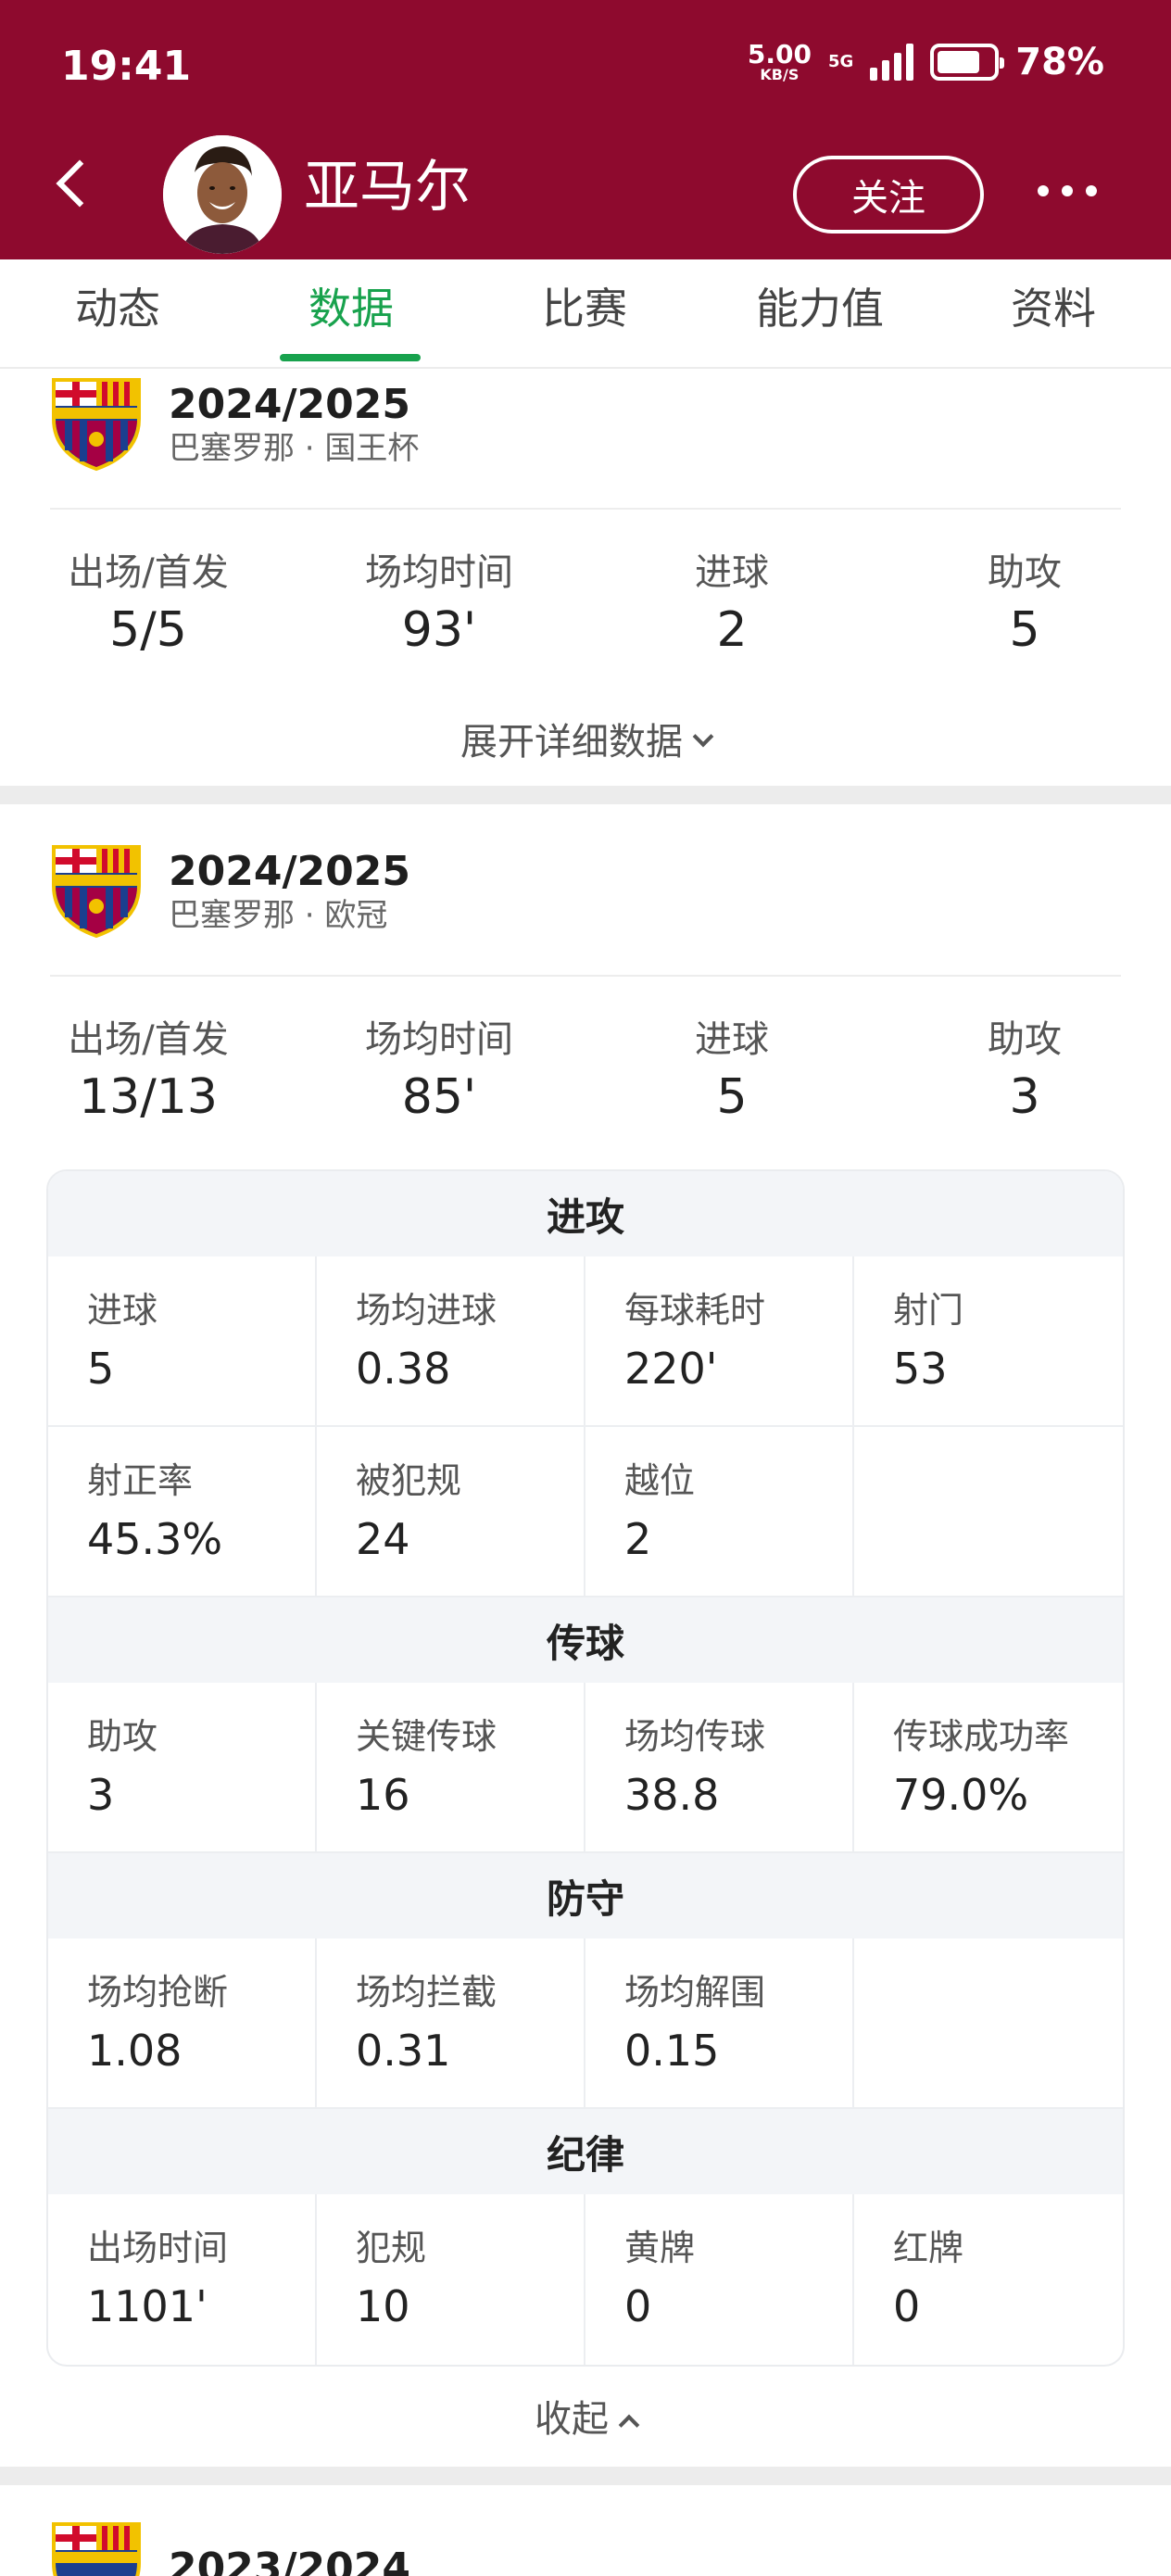  I want to click on cell-label: 黄牌, so click(660, 2248).